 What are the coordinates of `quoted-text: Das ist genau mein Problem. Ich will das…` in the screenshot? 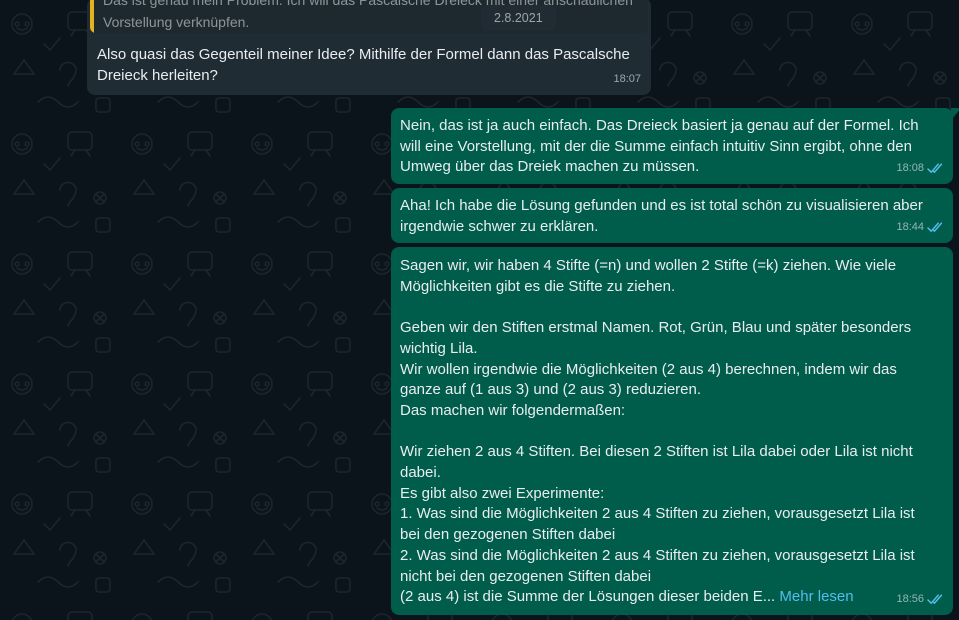 It's located at (368, 15).